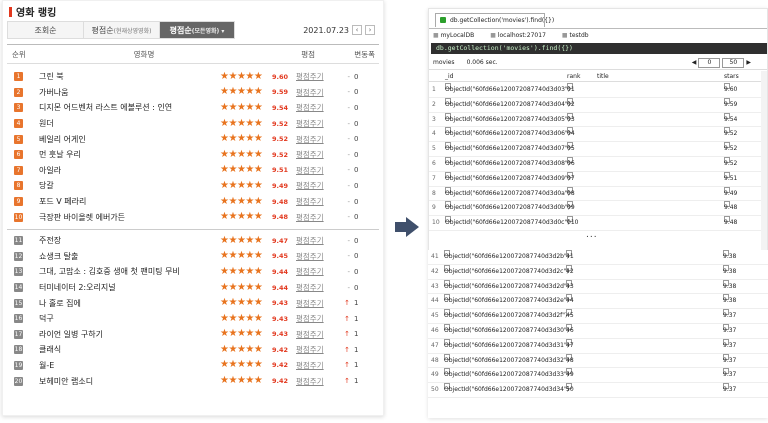  What do you see at coordinates (494, 20) in the screenshot?
I see `query-tab: db.getCollection('movies').find({})` at bounding box center [494, 20].